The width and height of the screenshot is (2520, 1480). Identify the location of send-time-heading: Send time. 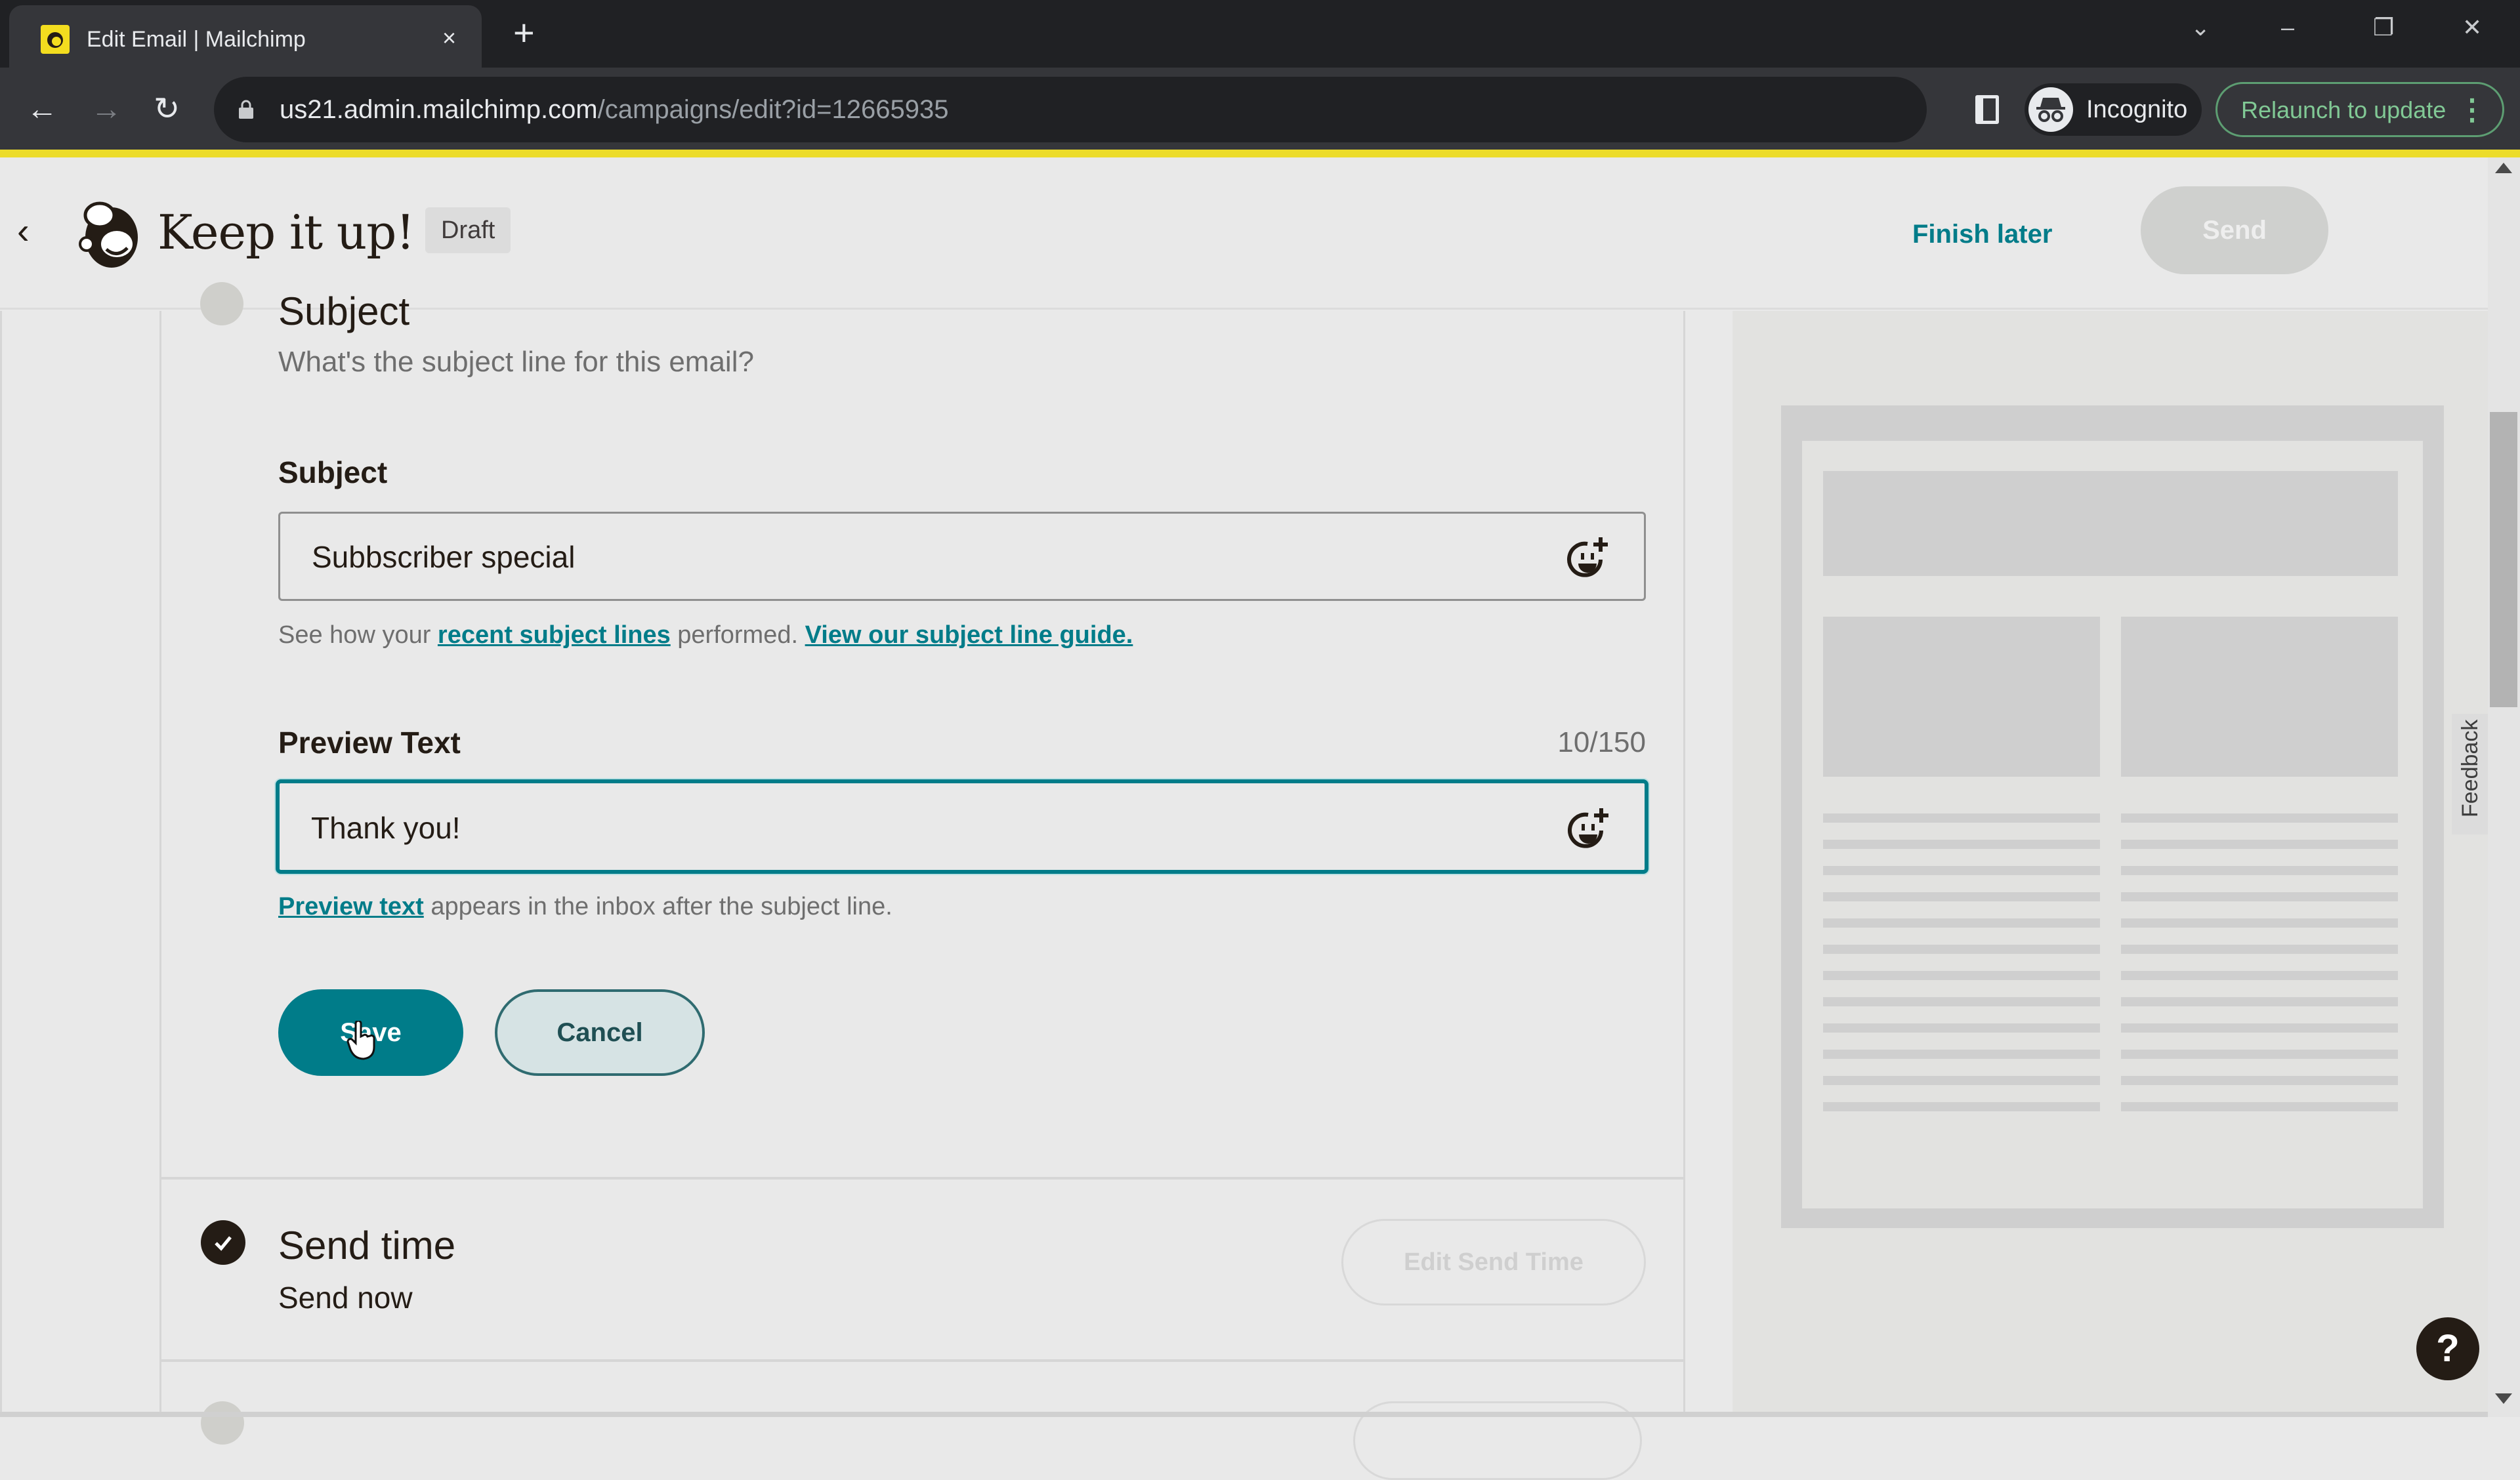
(367, 1245).